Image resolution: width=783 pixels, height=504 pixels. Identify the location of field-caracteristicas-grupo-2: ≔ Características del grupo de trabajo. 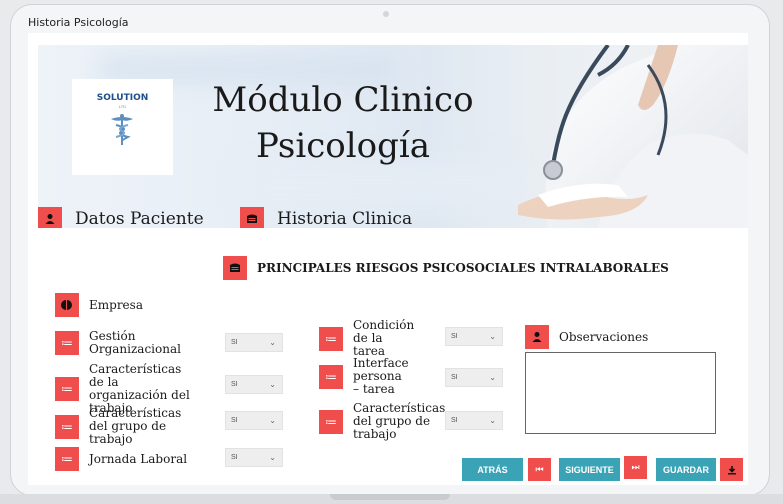
(382, 421).